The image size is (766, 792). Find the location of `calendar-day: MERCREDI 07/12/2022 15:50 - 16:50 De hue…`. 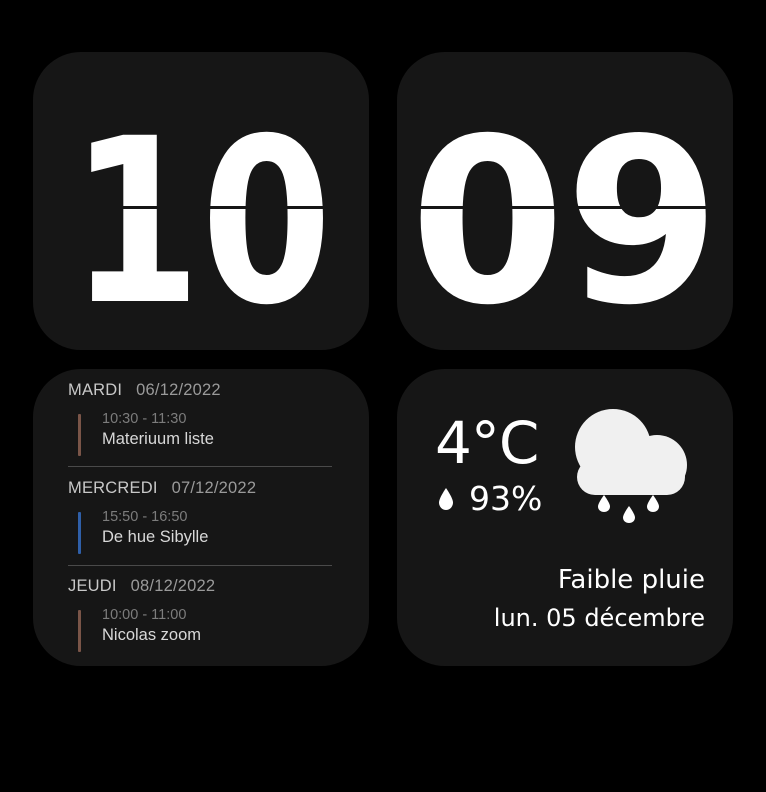

calendar-day: MERCREDI 07/12/2022 15:50 - 16:50 De hue… is located at coordinates (200, 516).